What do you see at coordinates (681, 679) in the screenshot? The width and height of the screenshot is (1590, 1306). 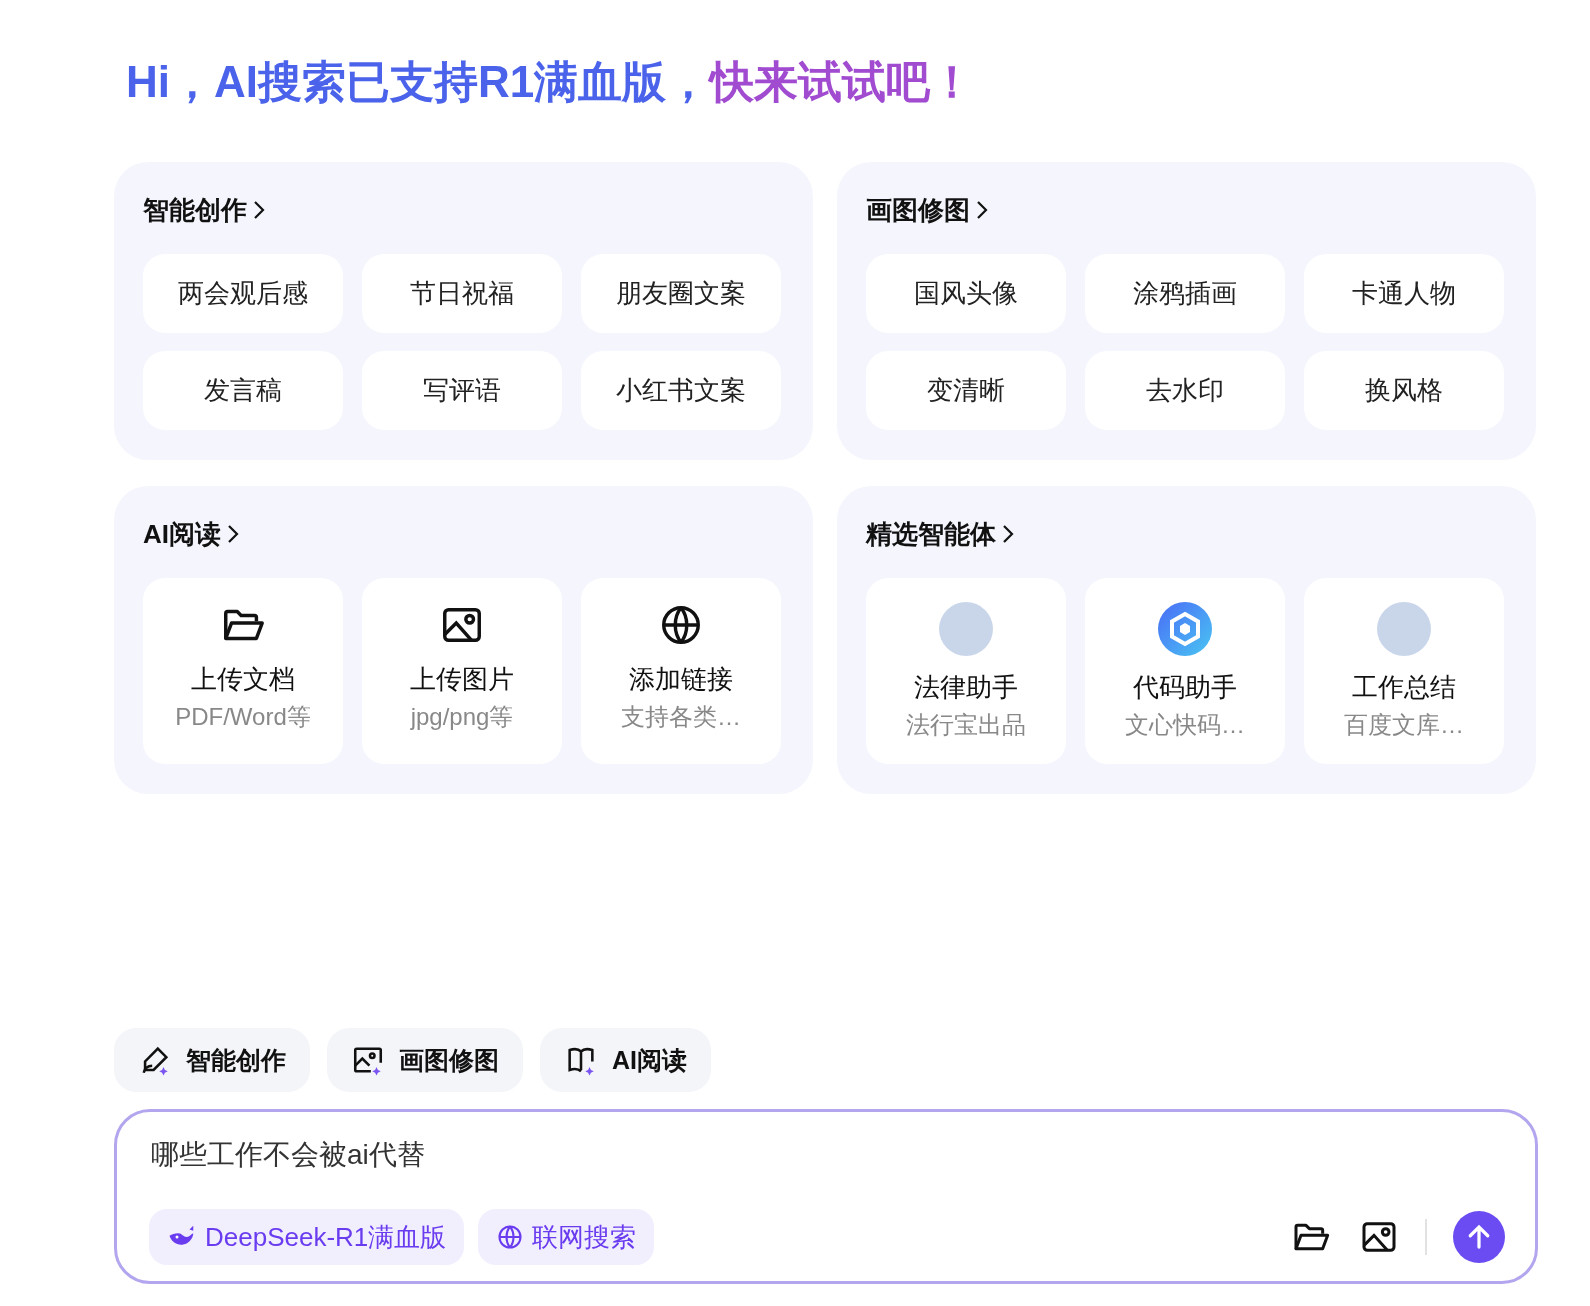 I see `tile-label: 添加链接` at bounding box center [681, 679].